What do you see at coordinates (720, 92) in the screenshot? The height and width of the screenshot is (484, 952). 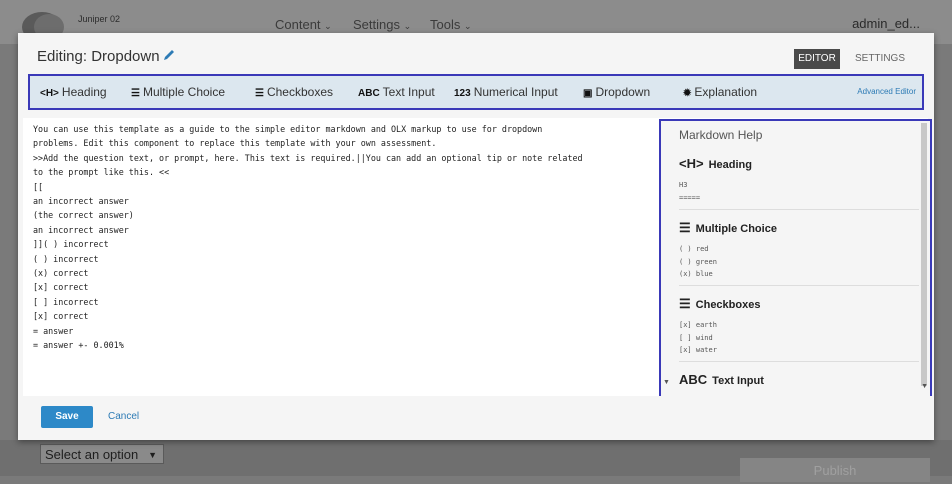 I see `toolbar-explanation: ✹ Explanation` at bounding box center [720, 92].